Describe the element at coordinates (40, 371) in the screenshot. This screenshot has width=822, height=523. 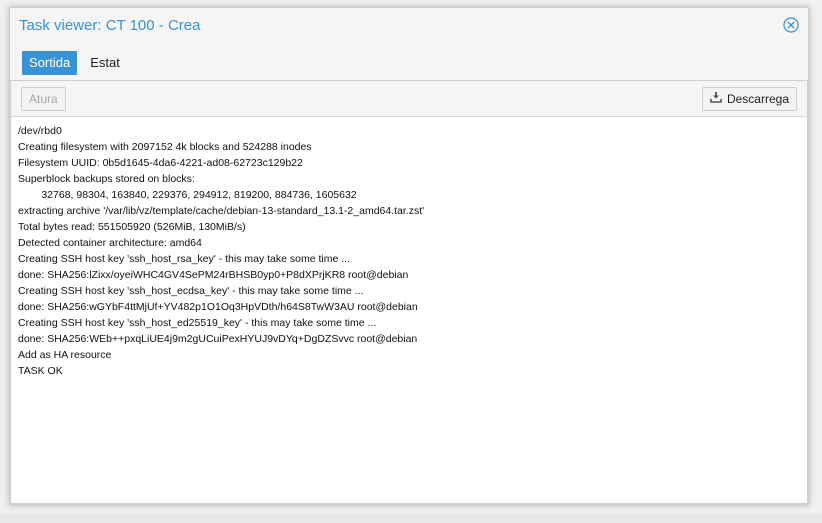
I see `log-line: TASK OK` at that location.